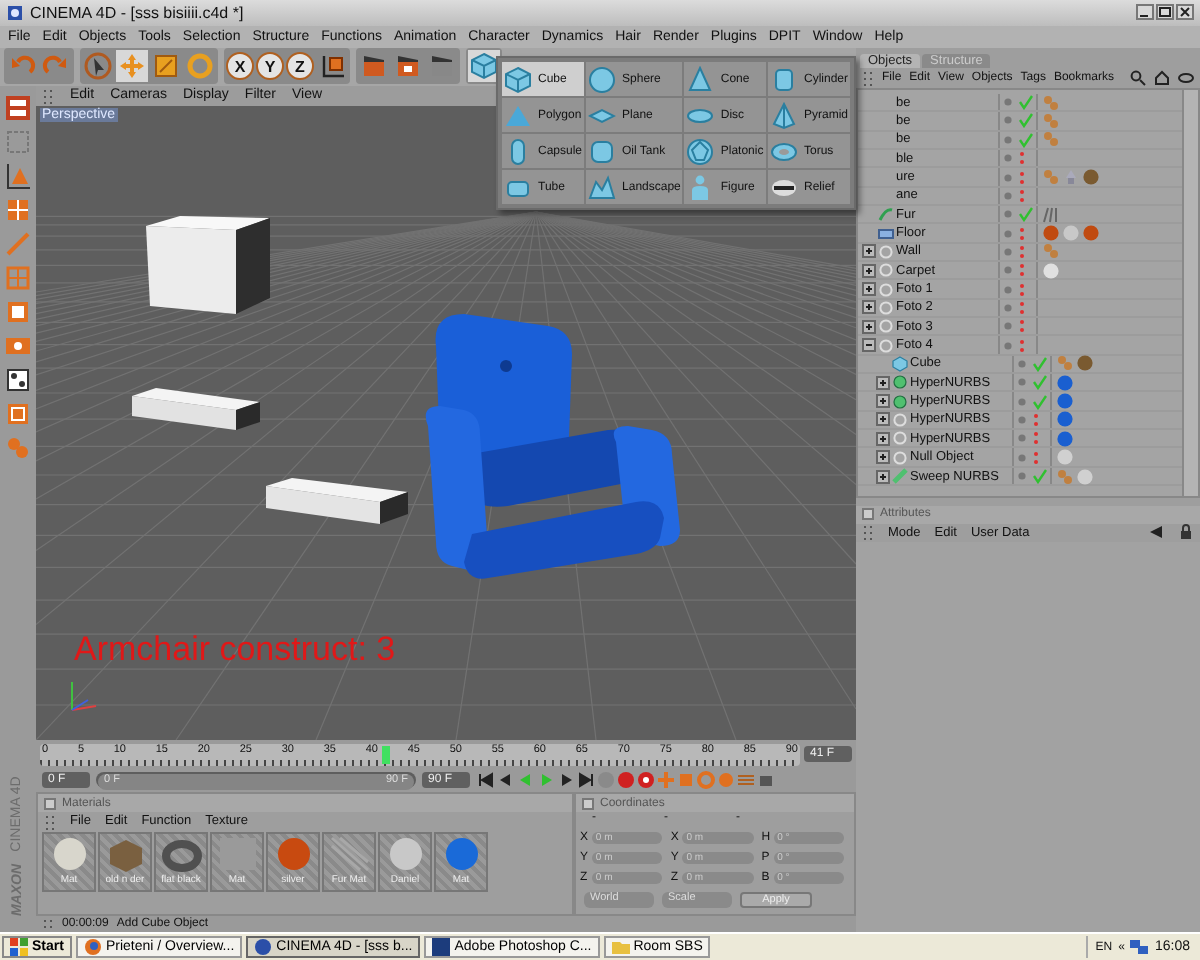 This screenshot has width=1200, height=960. I want to click on strand-icon, so click(886, 214).